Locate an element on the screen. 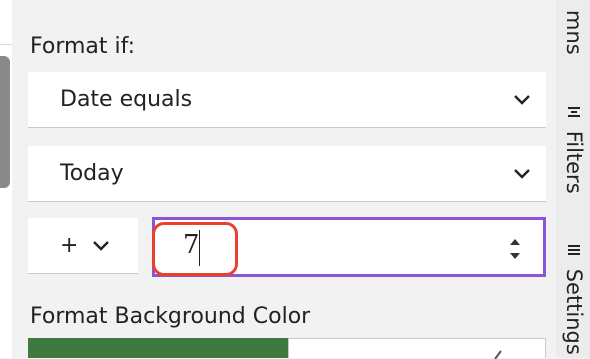  tab-filters: Filters is located at coordinates (574, 150).